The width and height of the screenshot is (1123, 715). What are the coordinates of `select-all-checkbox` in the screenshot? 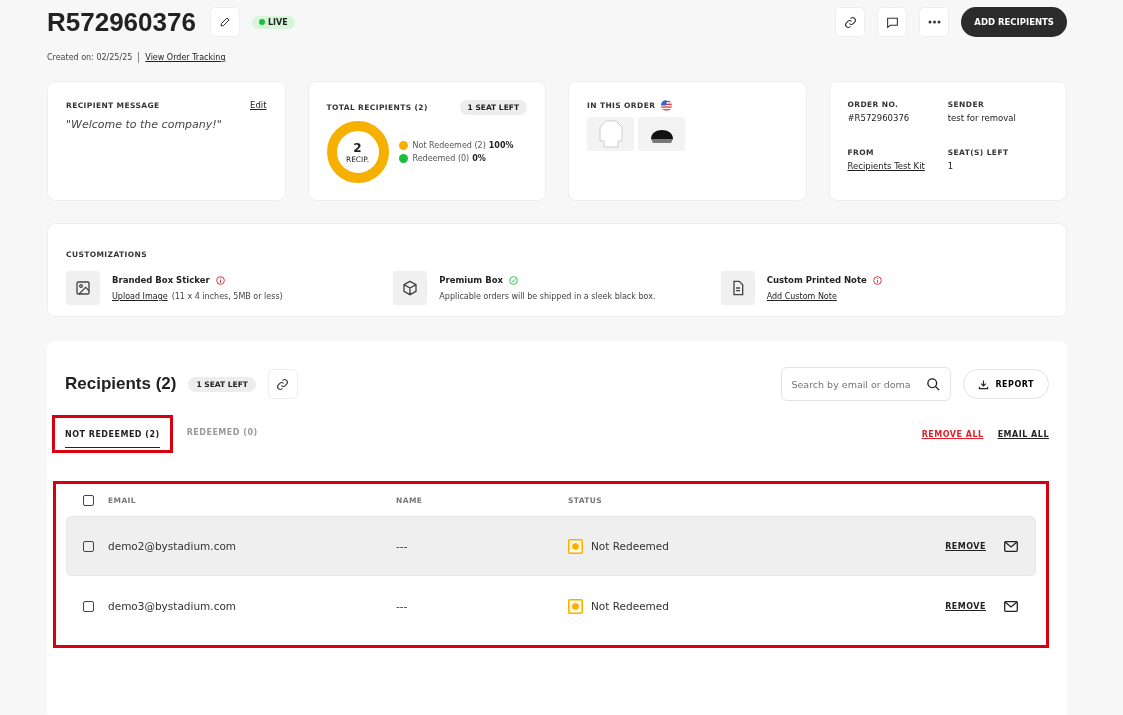 It's located at (88, 500).